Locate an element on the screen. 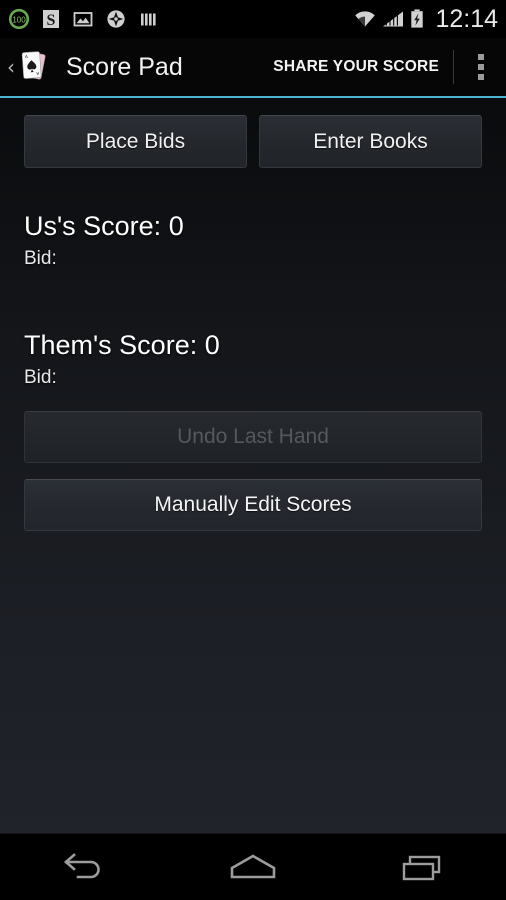 The height and width of the screenshot is (900, 506). android-navigation-bar is located at coordinates (253, 866).